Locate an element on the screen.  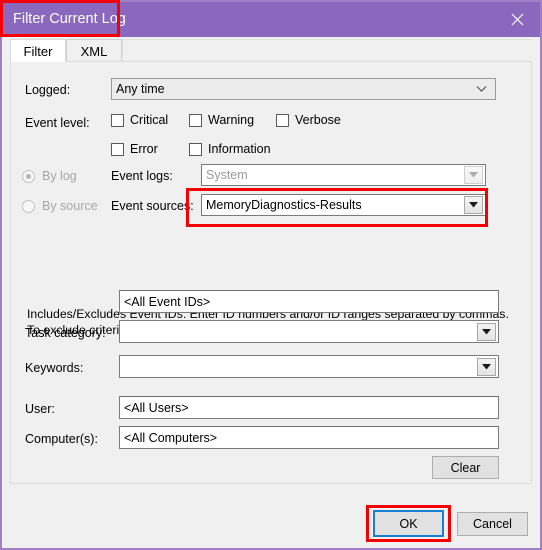
user-input: <All Users> is located at coordinates (309, 407).